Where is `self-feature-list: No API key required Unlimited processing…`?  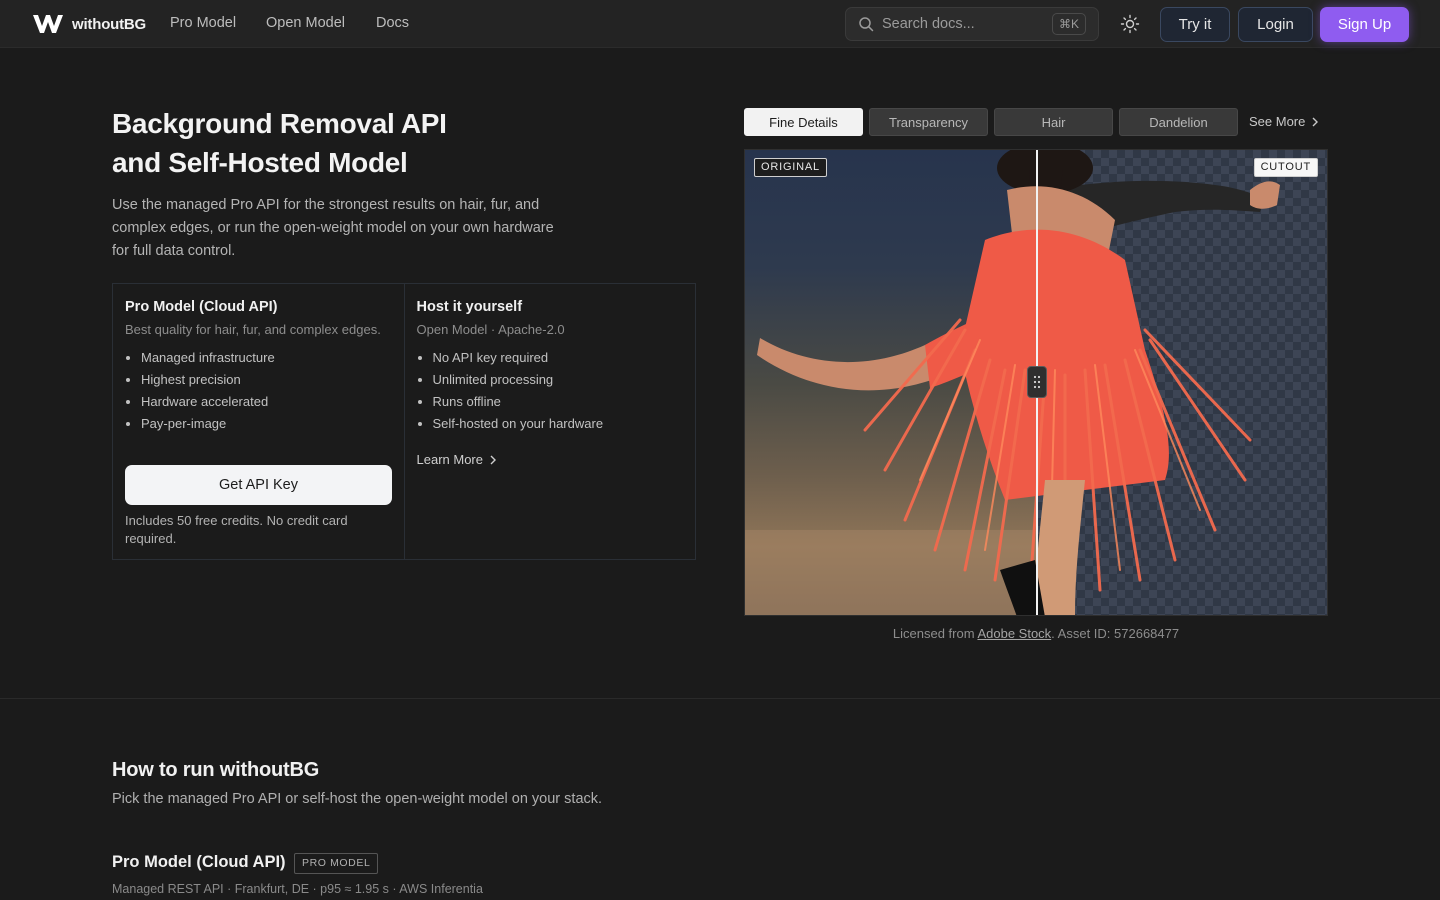
self-feature-list: No API key required Unlimited processing… is located at coordinates (550, 391).